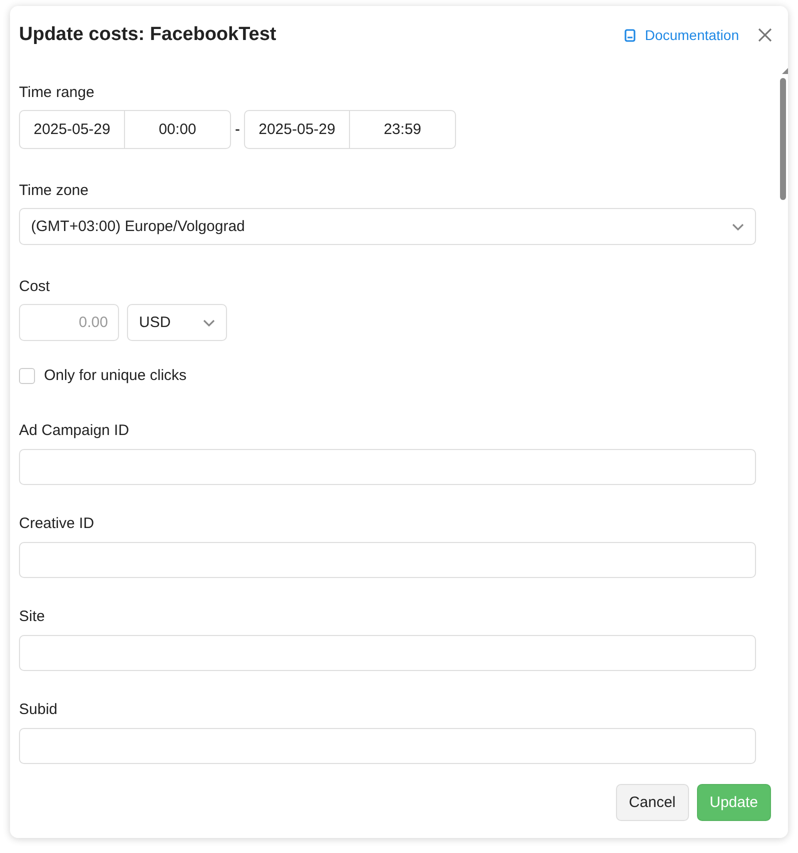 This screenshot has width=798, height=853. Describe the element at coordinates (32, 616) in the screenshot. I see `field-label: Site` at that location.